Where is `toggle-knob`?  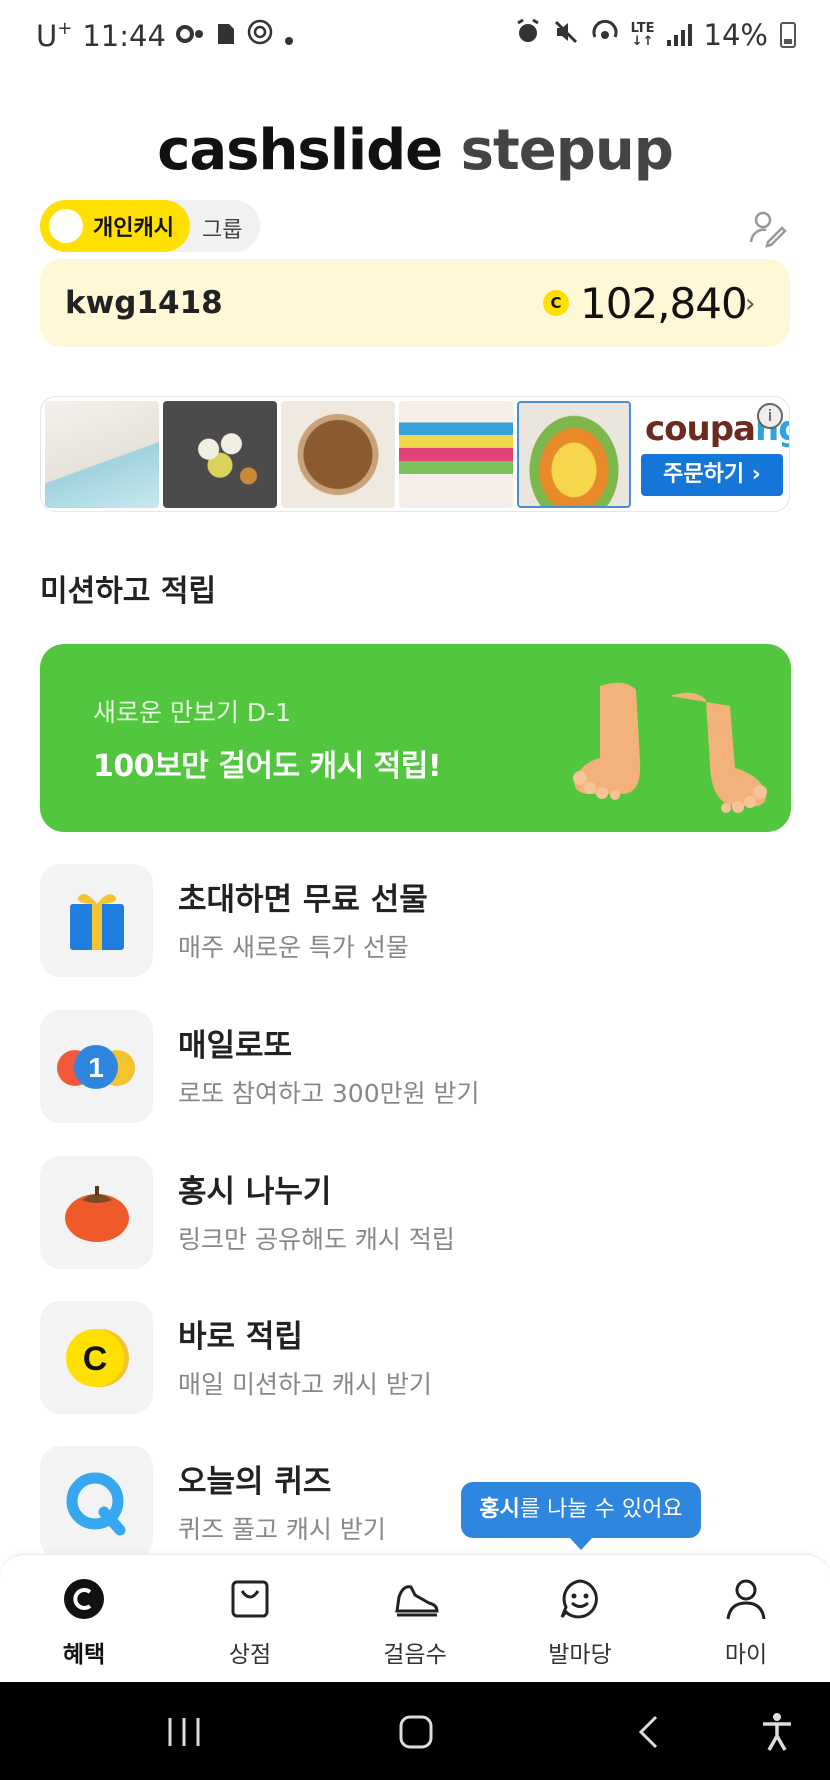
toggle-knob is located at coordinates (66, 226).